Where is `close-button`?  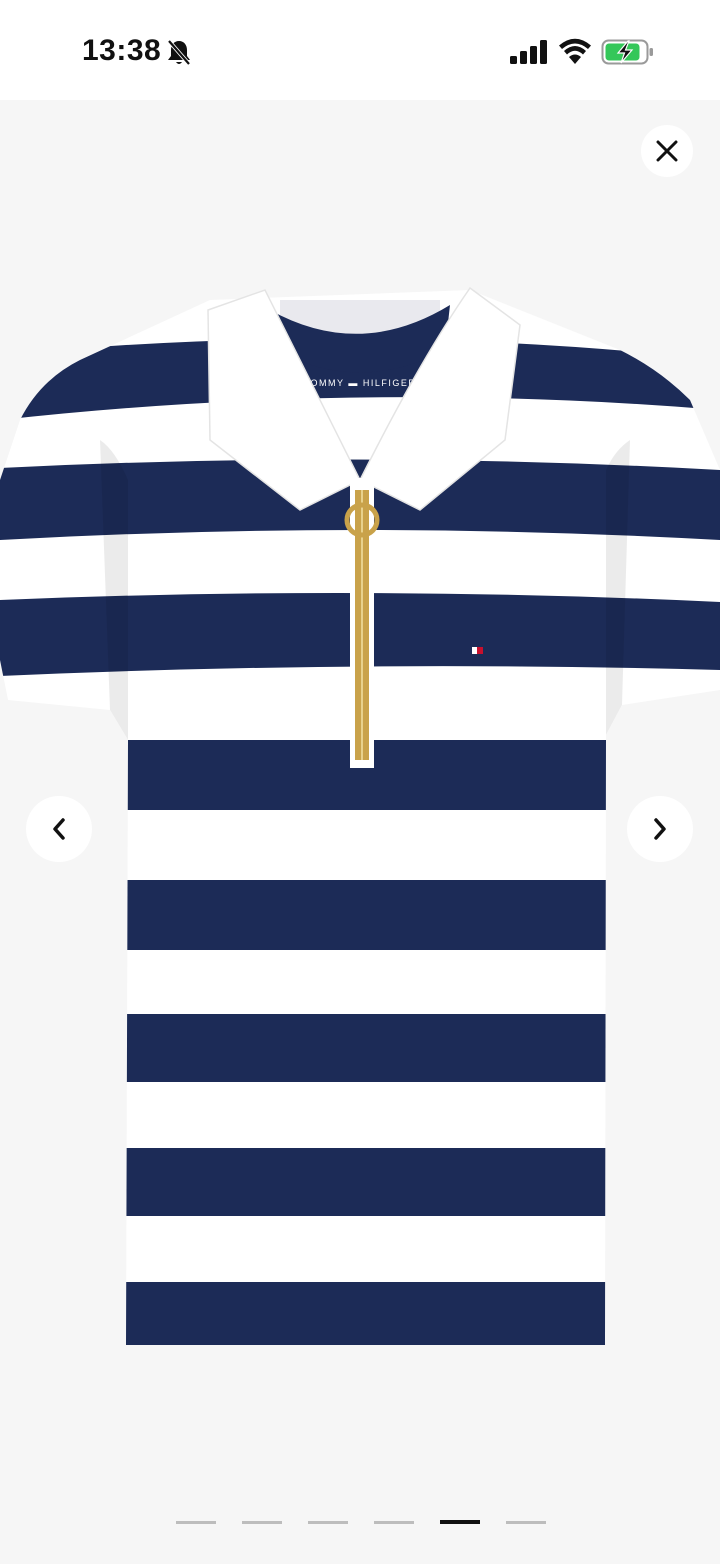 close-button is located at coordinates (667, 151).